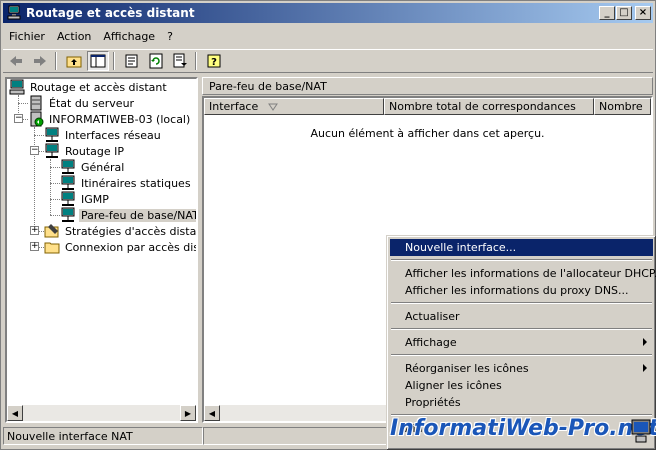 The image size is (656, 450). Describe the element at coordinates (328, 13) in the screenshot. I see `title-bar: Routage et accès distant _ □ ×` at that location.